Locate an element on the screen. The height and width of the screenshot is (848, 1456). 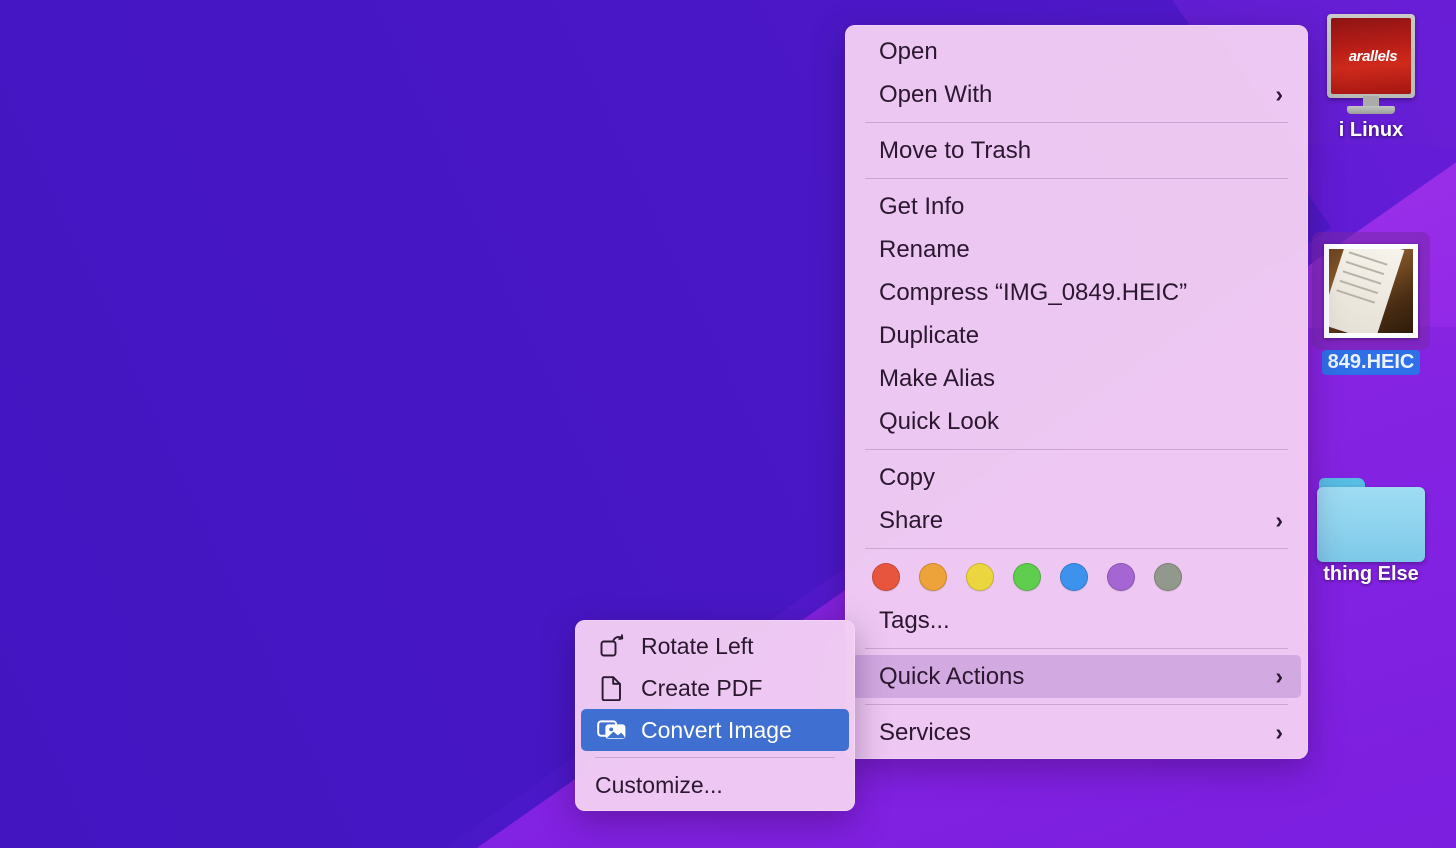
monitor-display: arallels is located at coordinates (1371, 56).